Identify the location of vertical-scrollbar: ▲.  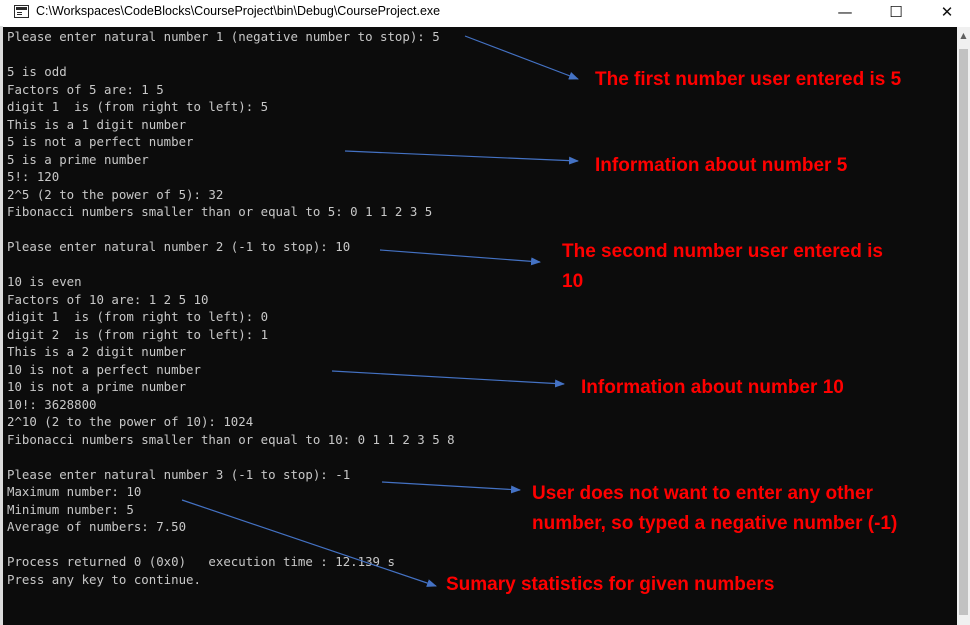
(963, 326).